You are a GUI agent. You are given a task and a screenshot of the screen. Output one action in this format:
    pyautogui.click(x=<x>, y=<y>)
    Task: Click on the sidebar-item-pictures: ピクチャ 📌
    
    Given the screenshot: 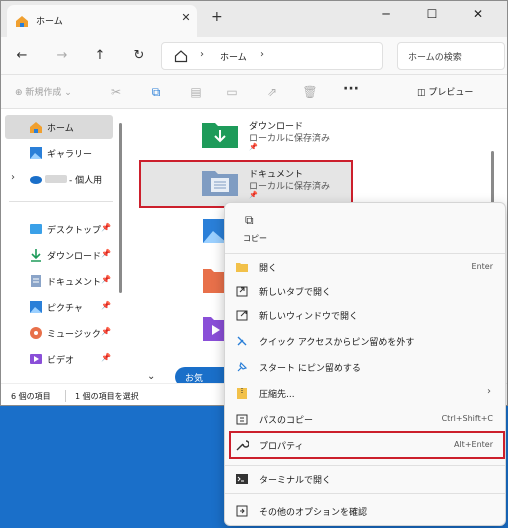 What is the action you would take?
    pyautogui.click(x=57, y=307)
    